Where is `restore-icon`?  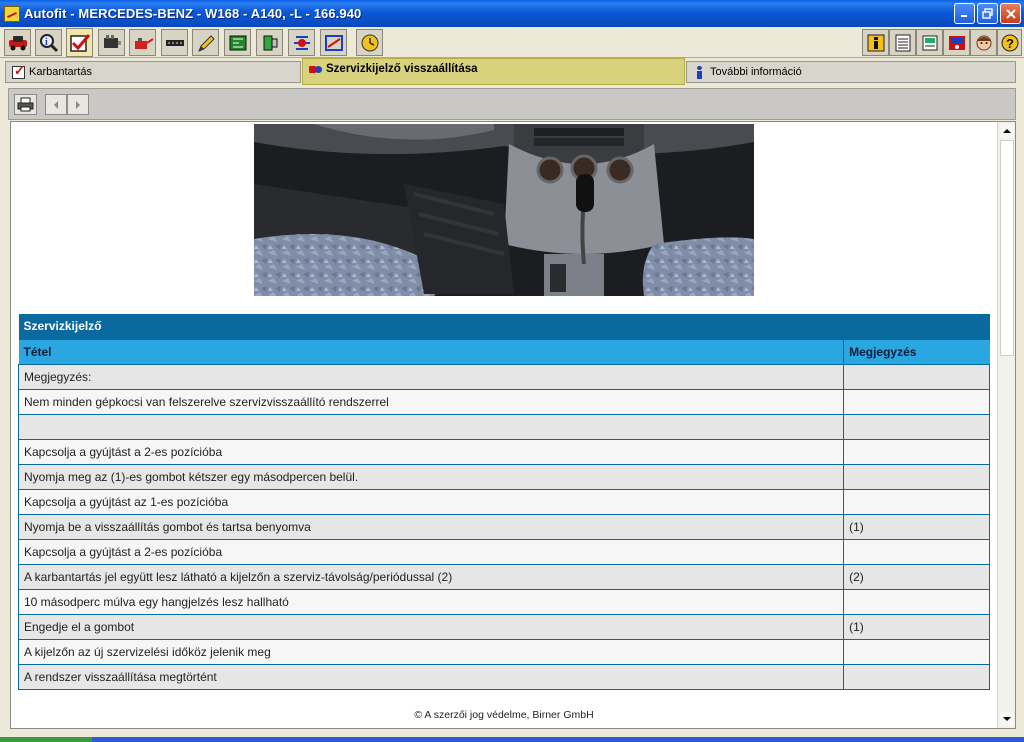
restore-icon is located at coordinates (987, 13).